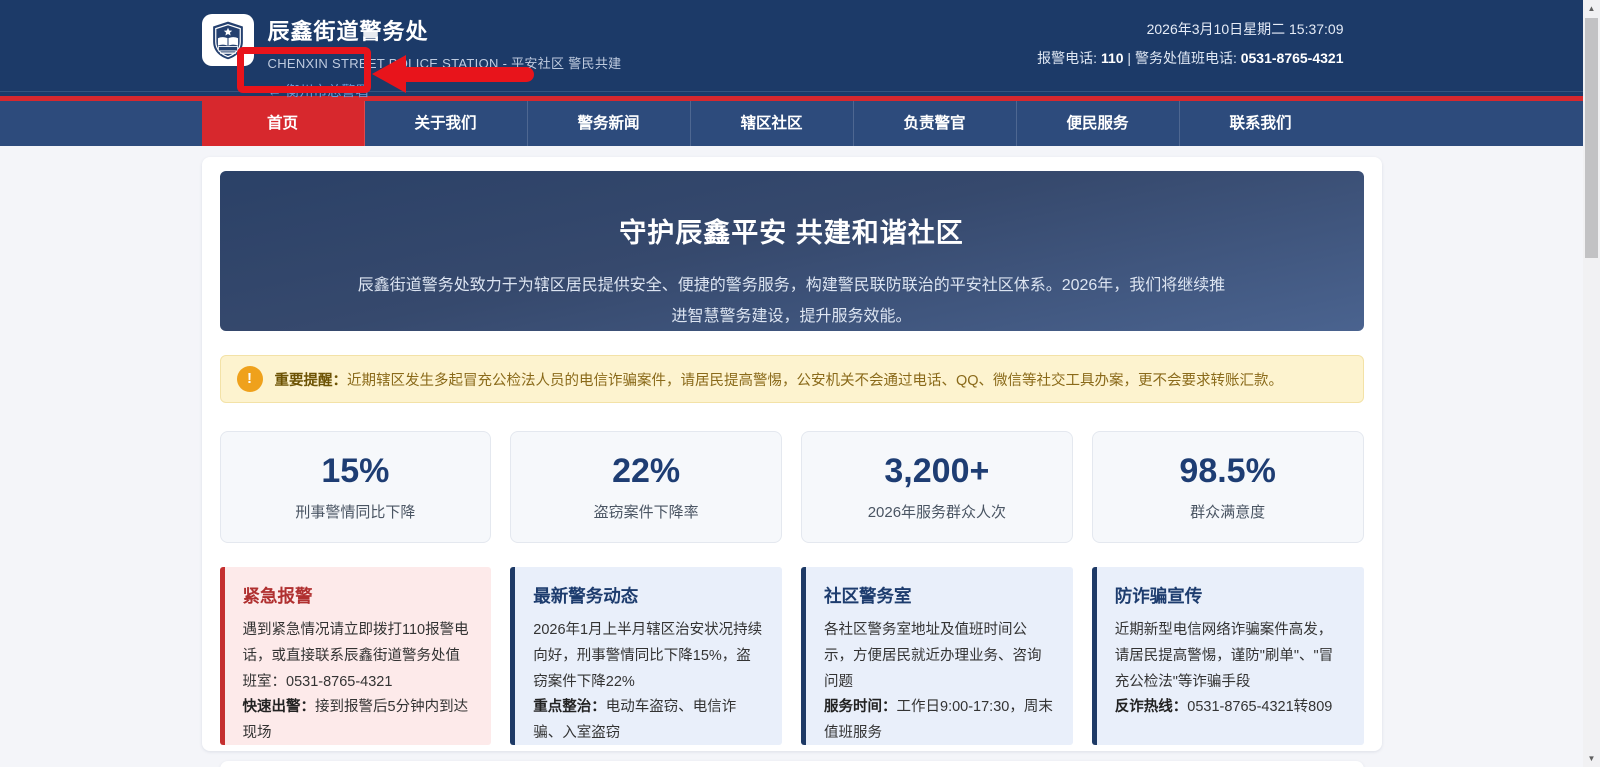 This screenshot has width=1600, height=767. What do you see at coordinates (772, 123) in the screenshot?
I see `nav-tab-communities: 辖区社区` at bounding box center [772, 123].